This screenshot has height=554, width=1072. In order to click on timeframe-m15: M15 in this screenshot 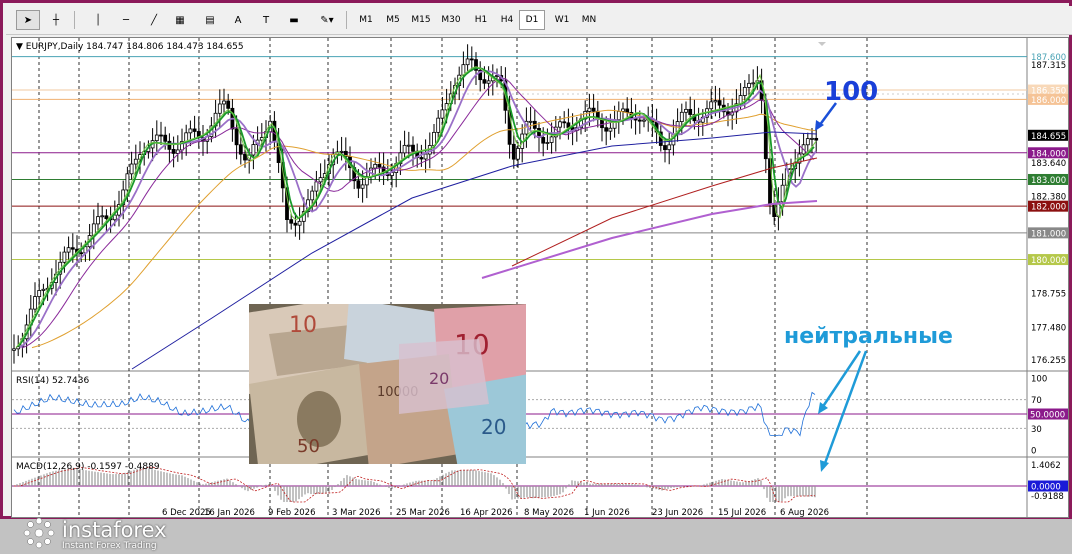, I will do `click(421, 20)`.